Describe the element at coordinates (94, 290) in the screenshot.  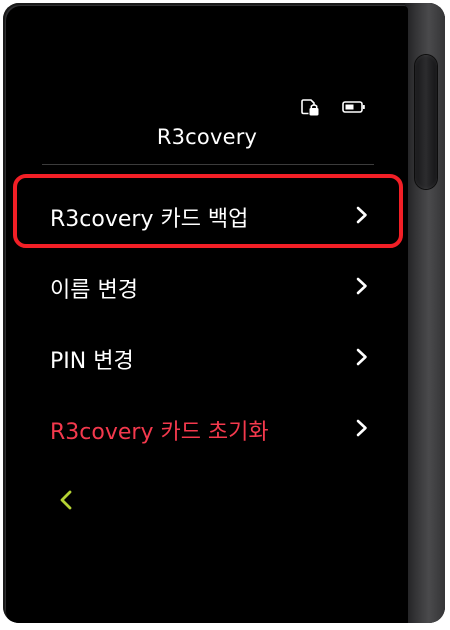
I see `menu-item-label: 이름 변경` at that location.